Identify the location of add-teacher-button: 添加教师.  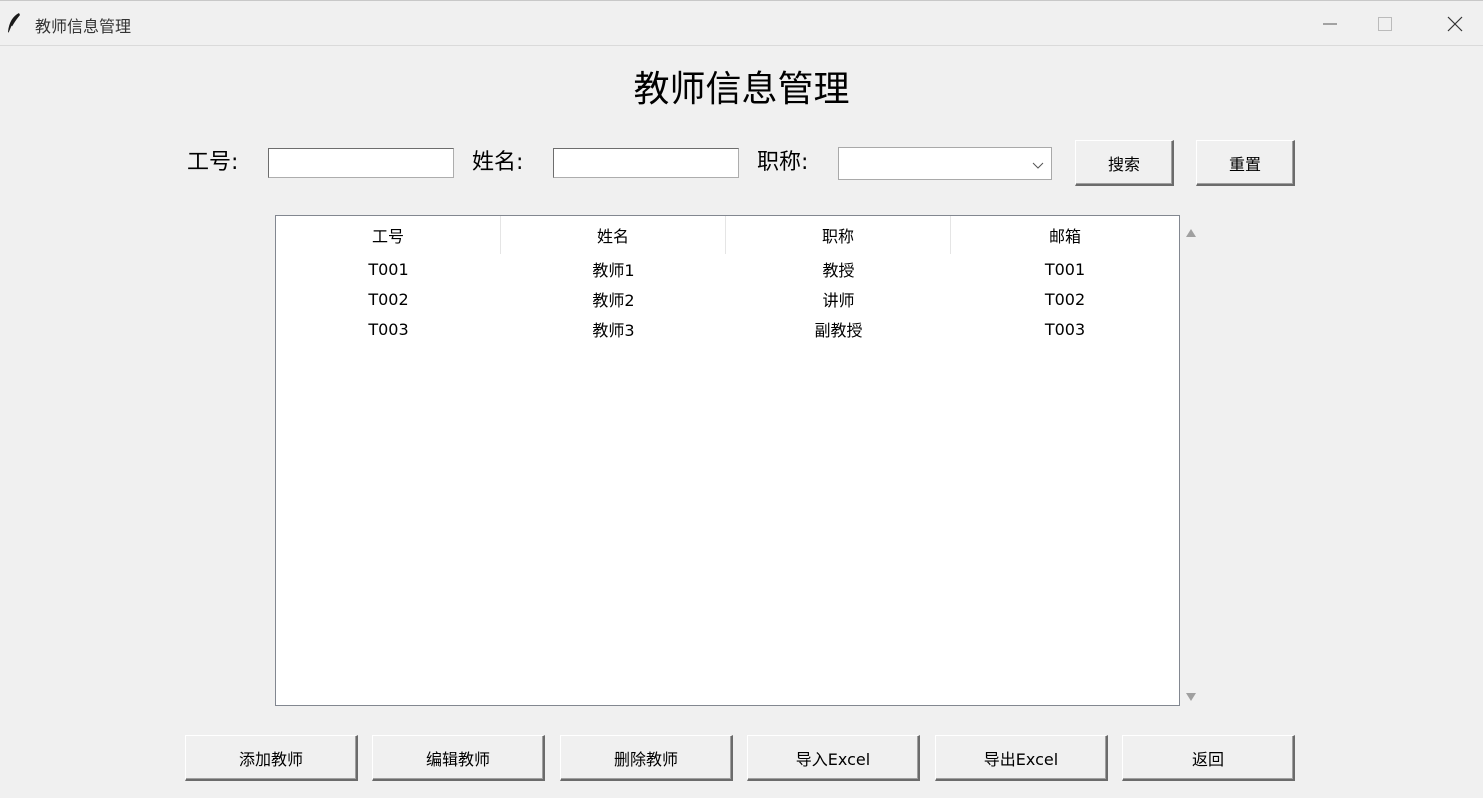
(271, 758).